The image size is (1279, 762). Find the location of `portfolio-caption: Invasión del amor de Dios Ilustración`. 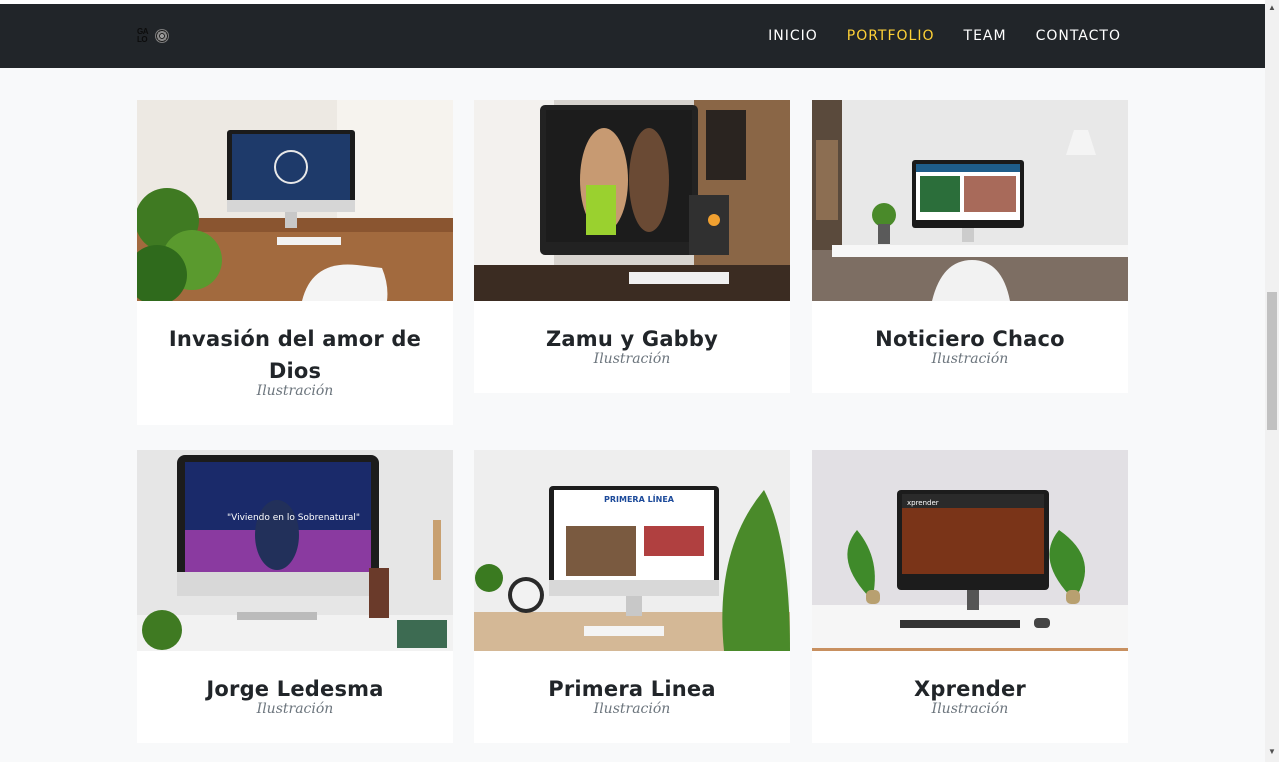

portfolio-caption: Invasión del amor de Dios Ilustración is located at coordinates (295, 363).